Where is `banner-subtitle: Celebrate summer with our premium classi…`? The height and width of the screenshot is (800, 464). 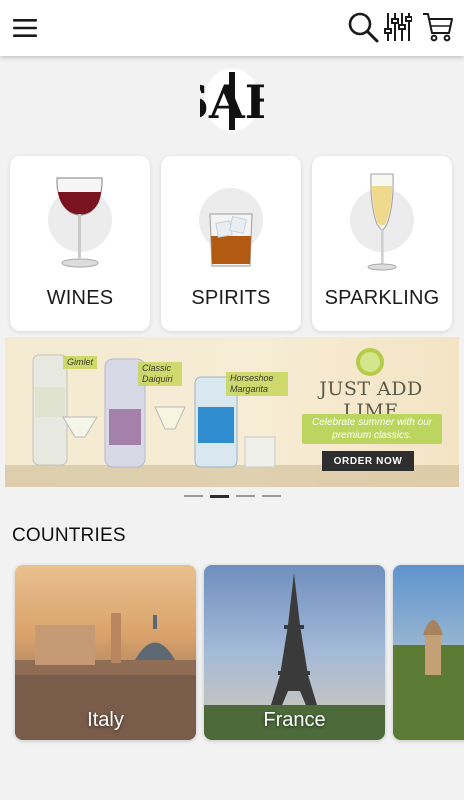
banner-subtitle: Celebrate summer with our premium classi… is located at coordinates (372, 429).